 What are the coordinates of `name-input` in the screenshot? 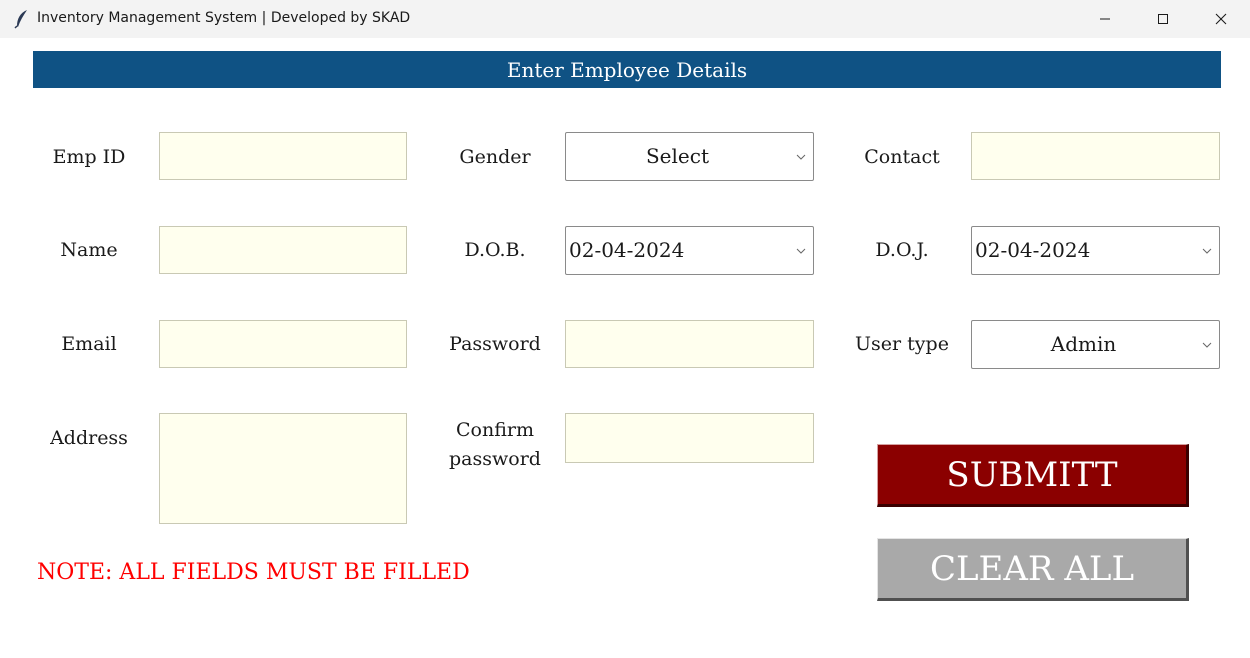 It's located at (283, 250).